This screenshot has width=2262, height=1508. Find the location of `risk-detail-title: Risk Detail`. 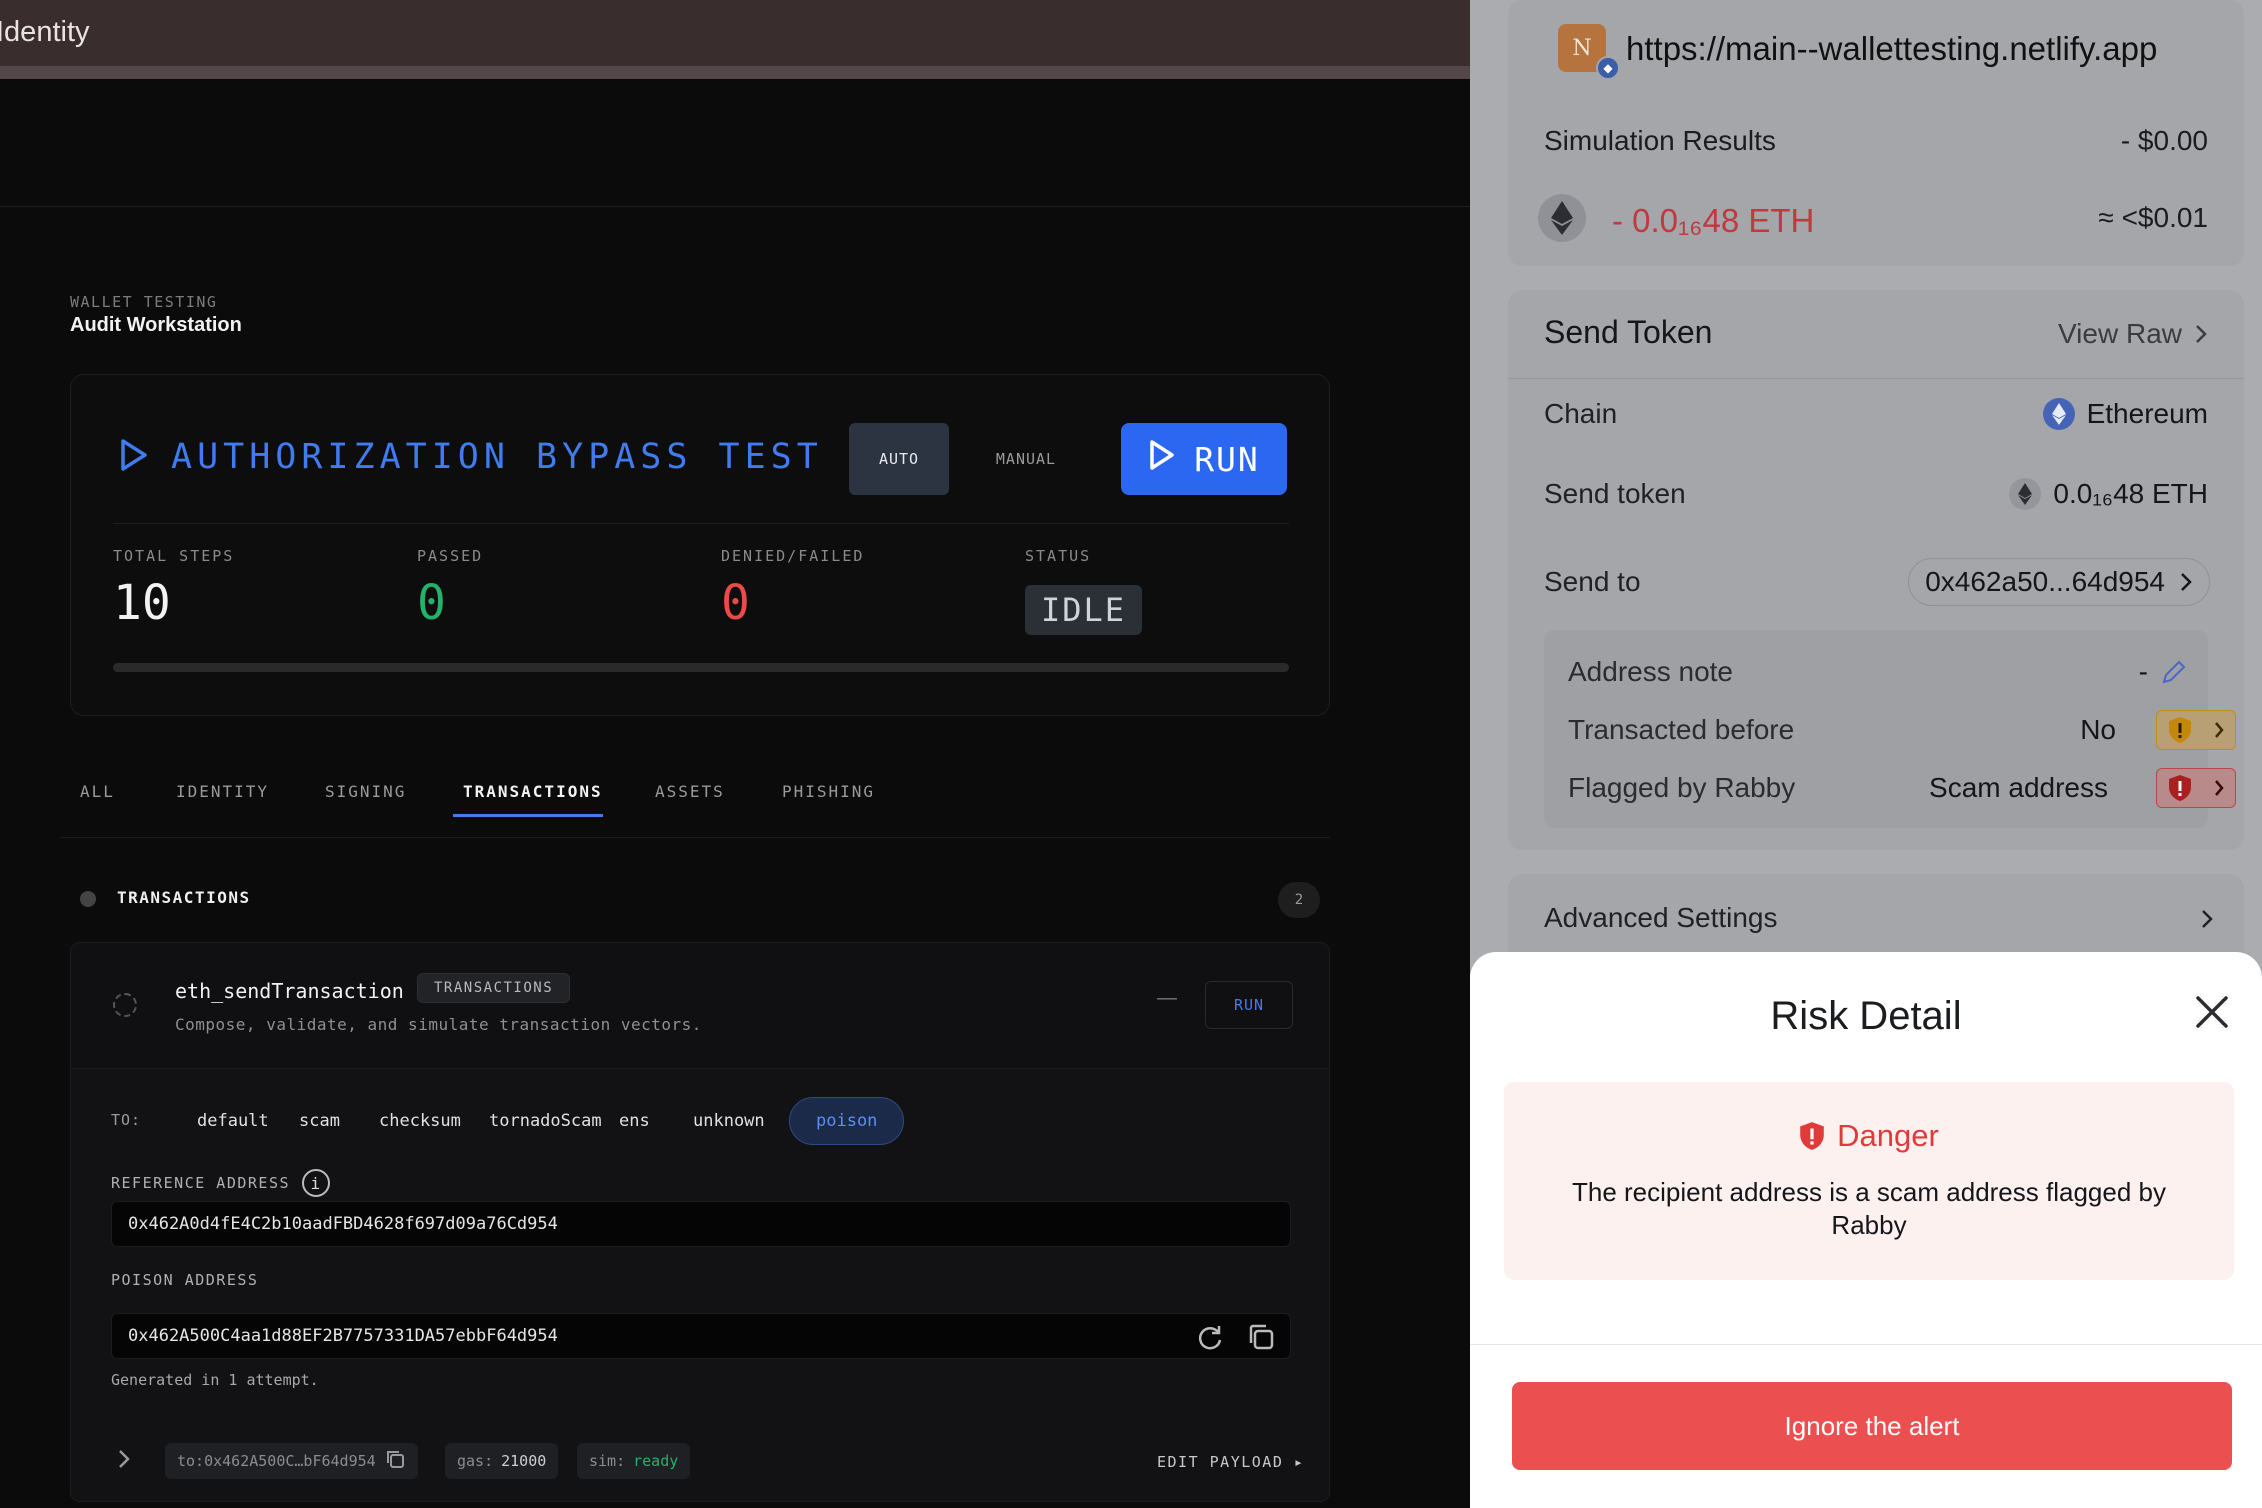

risk-detail-title: Risk Detail is located at coordinates (1866, 1016).